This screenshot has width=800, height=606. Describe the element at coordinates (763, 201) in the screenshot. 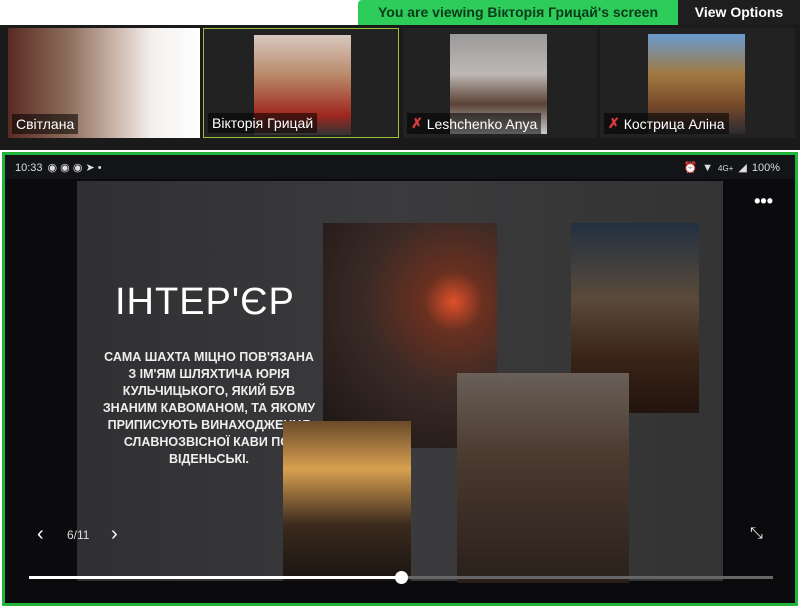

I see `more-options-icon: •••` at that location.